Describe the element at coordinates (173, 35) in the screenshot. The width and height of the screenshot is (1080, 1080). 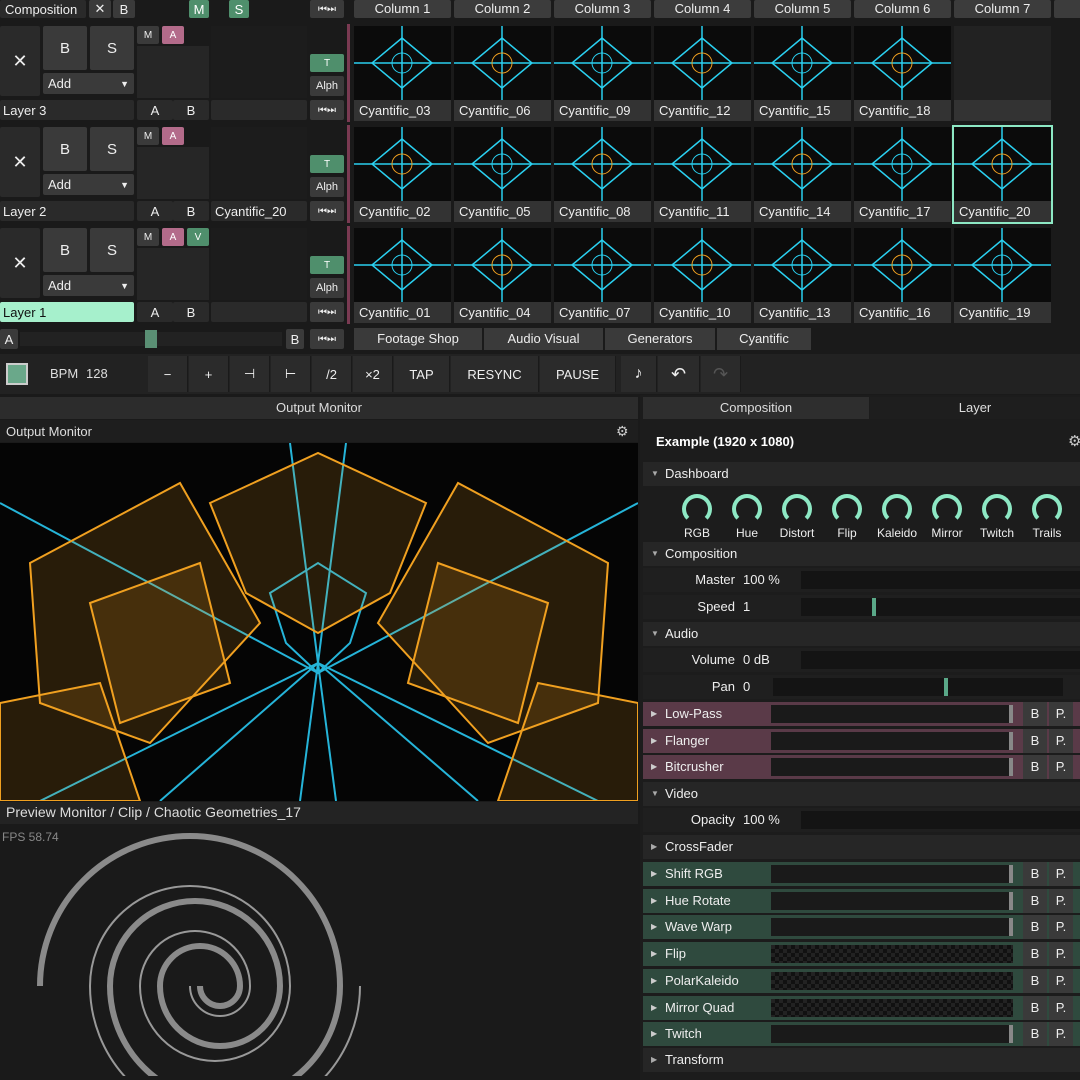
I see `layer-3-a-button: A` at that location.